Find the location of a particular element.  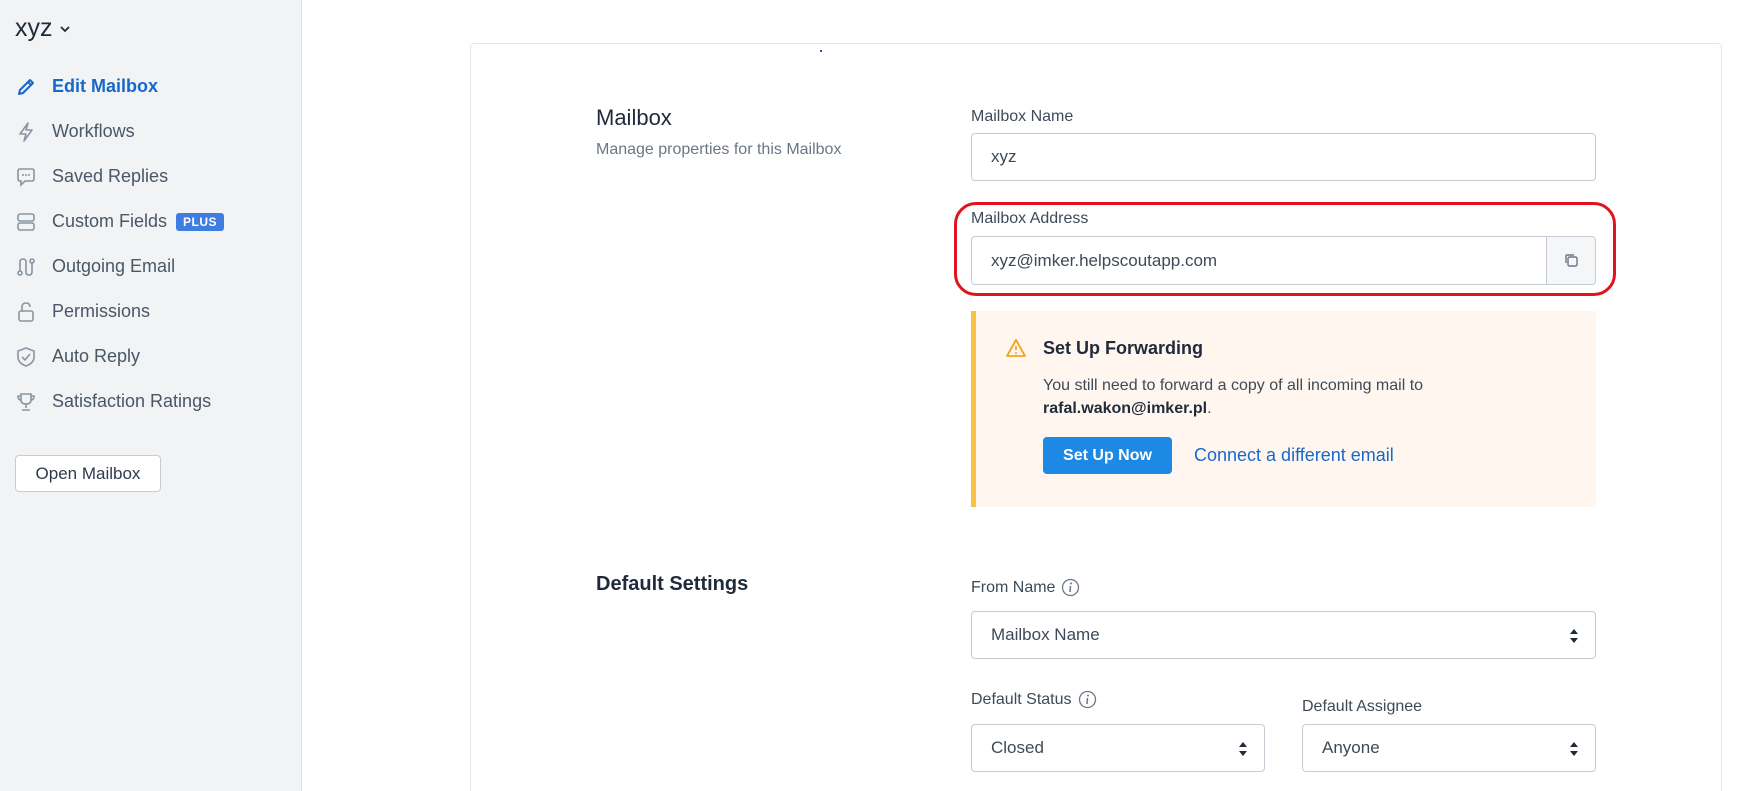

from-name-select: Mailbox Name is located at coordinates (1283, 635).